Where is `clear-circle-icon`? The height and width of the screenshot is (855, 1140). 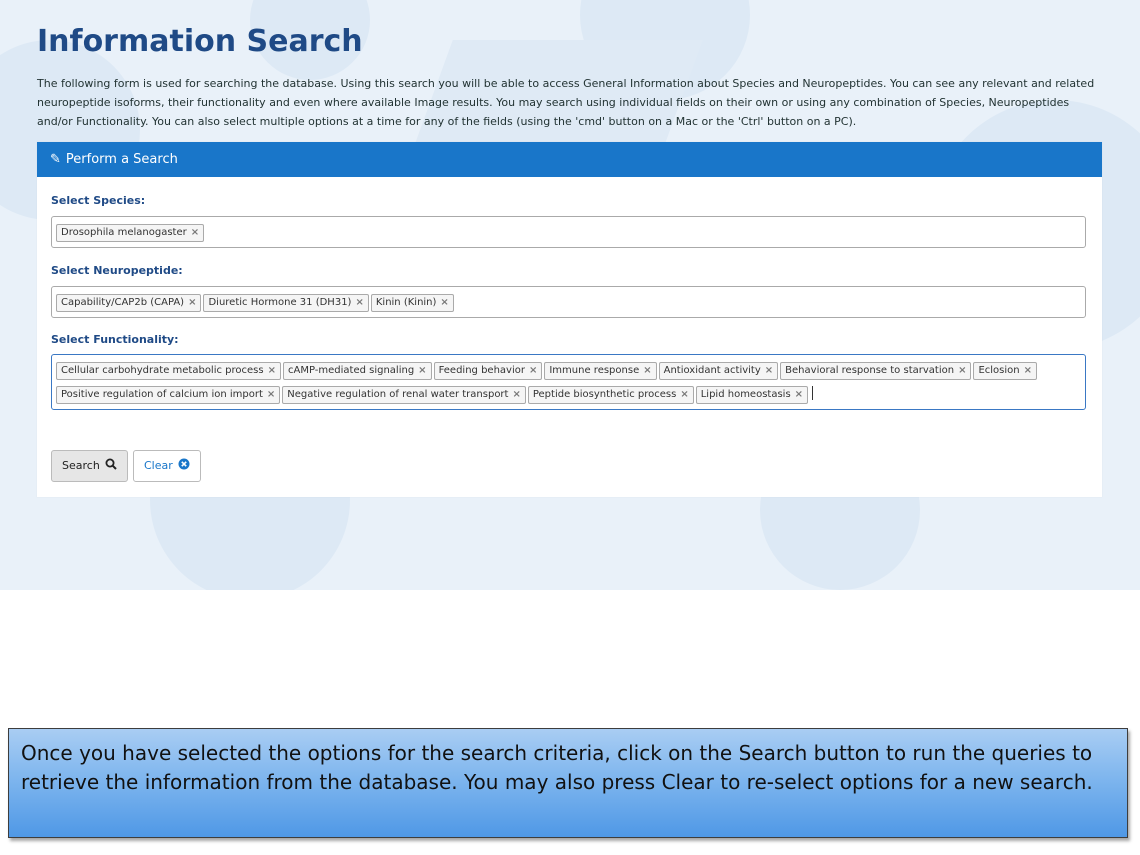
clear-circle-icon is located at coordinates (184, 464).